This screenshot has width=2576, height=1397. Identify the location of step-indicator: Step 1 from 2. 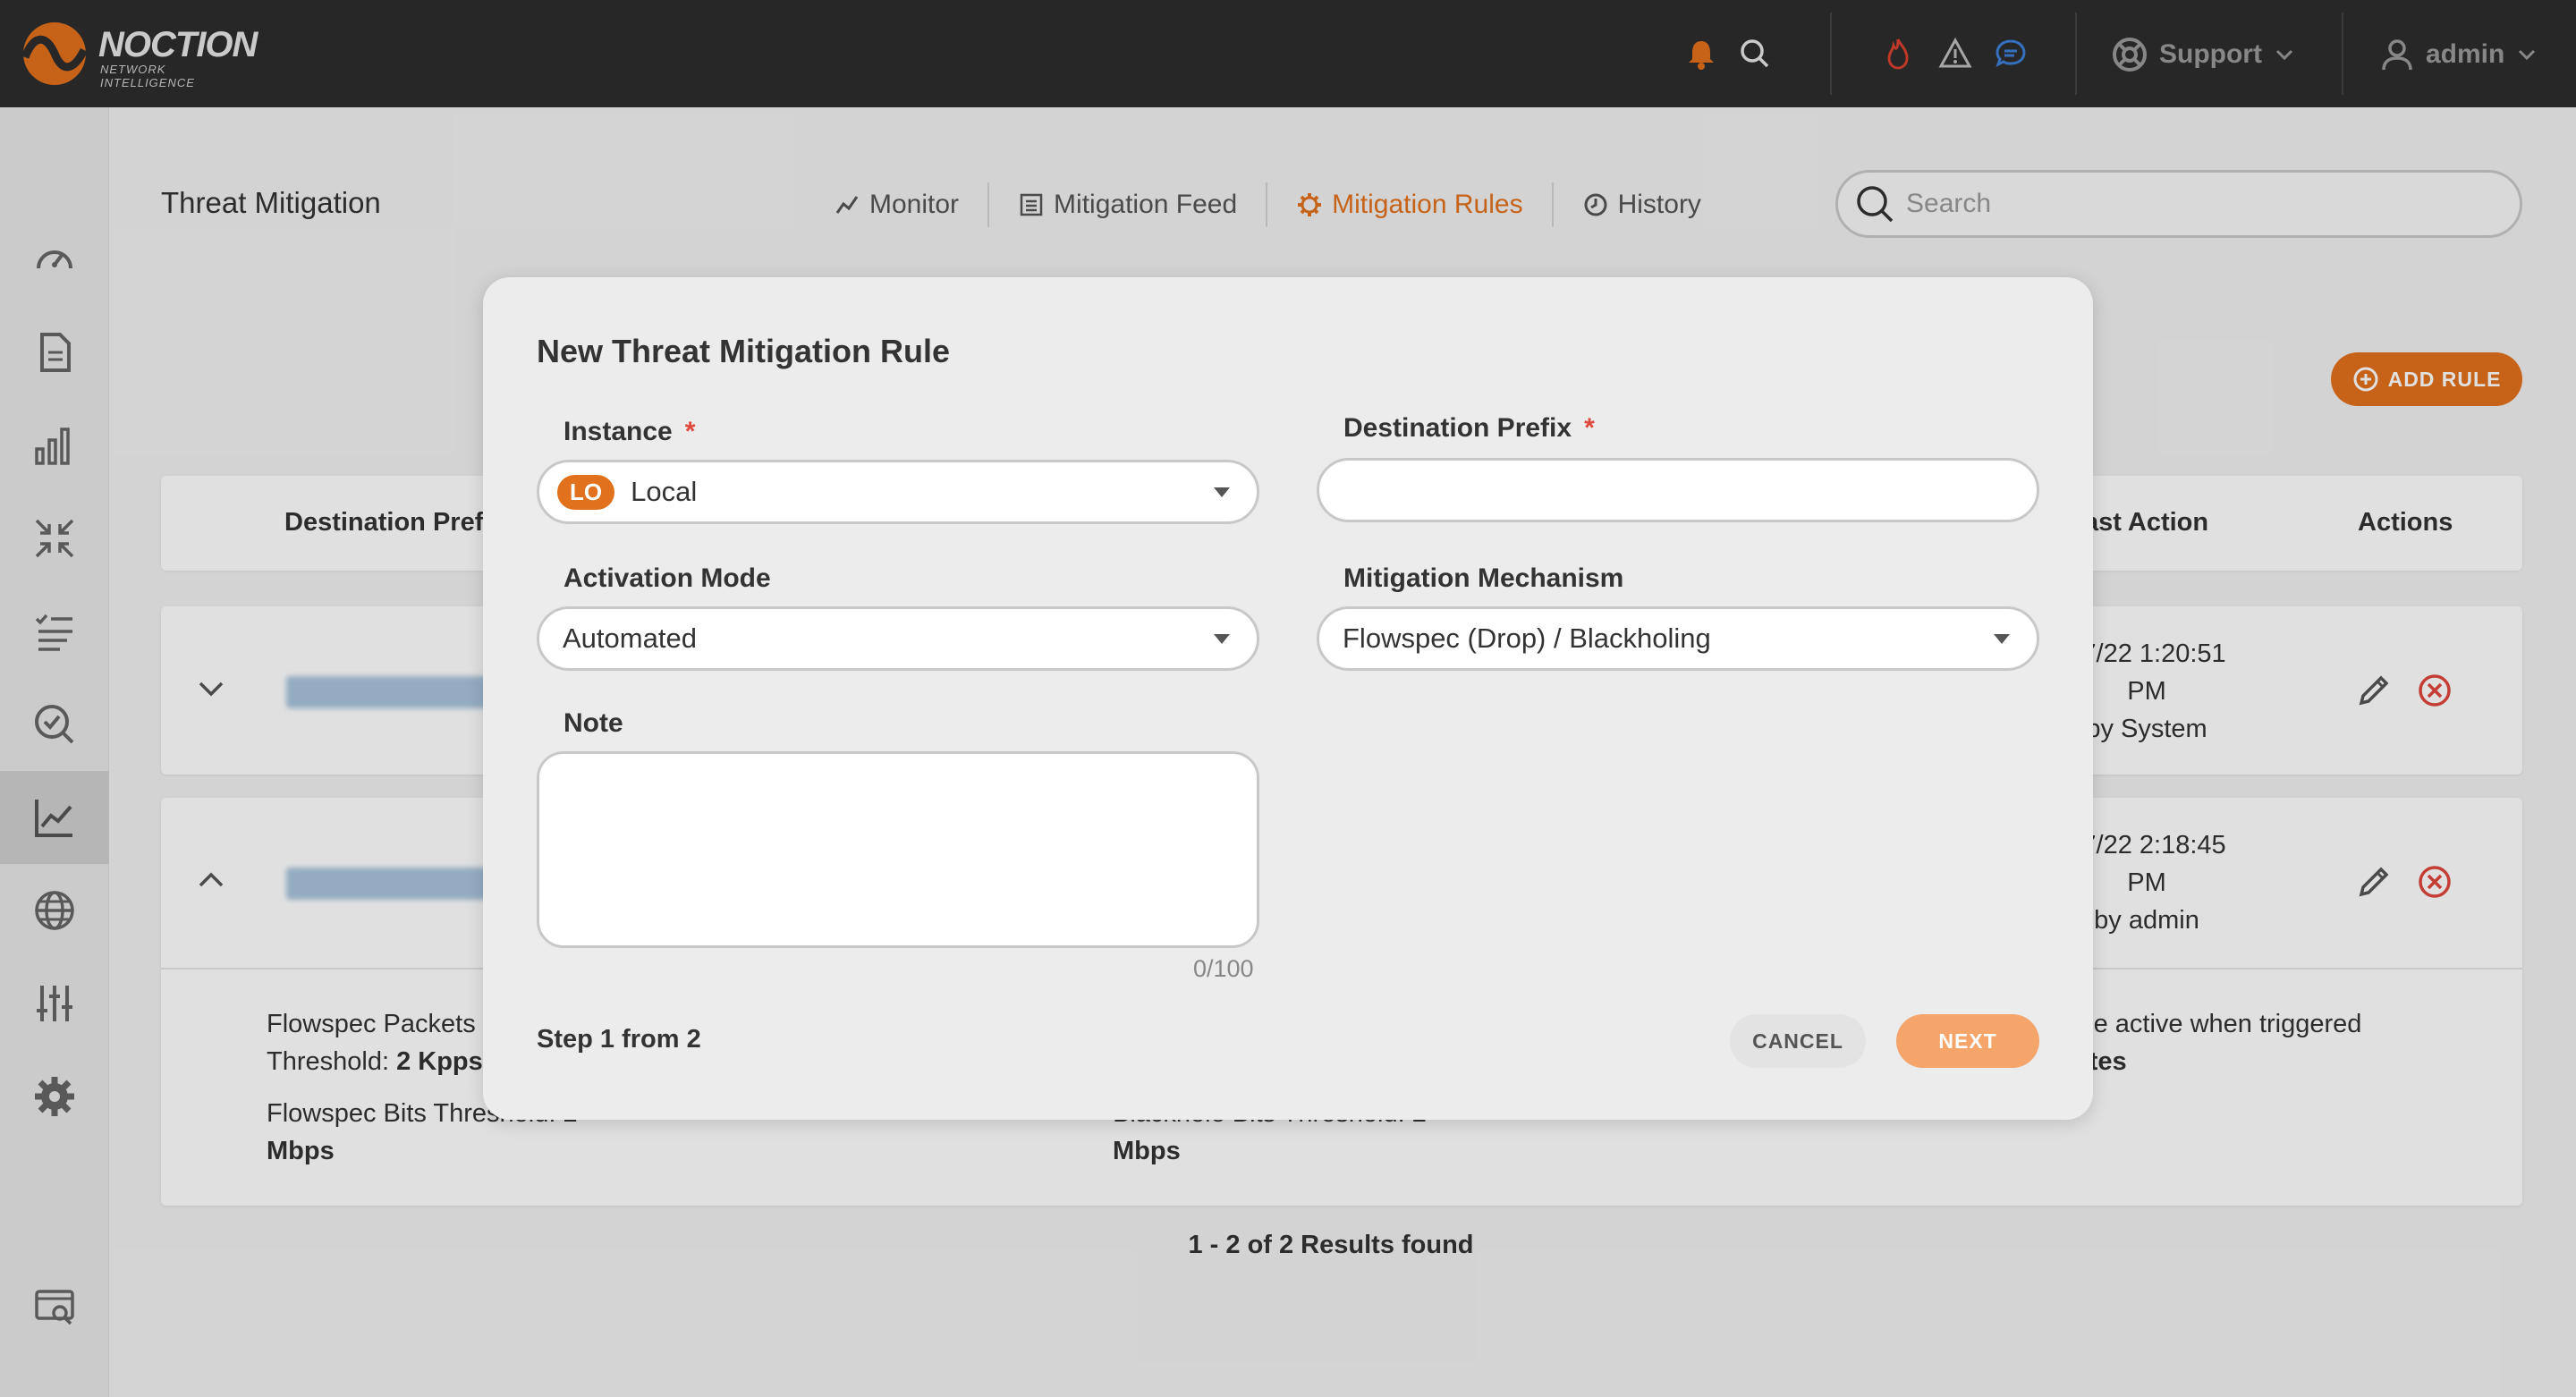
(619, 1039).